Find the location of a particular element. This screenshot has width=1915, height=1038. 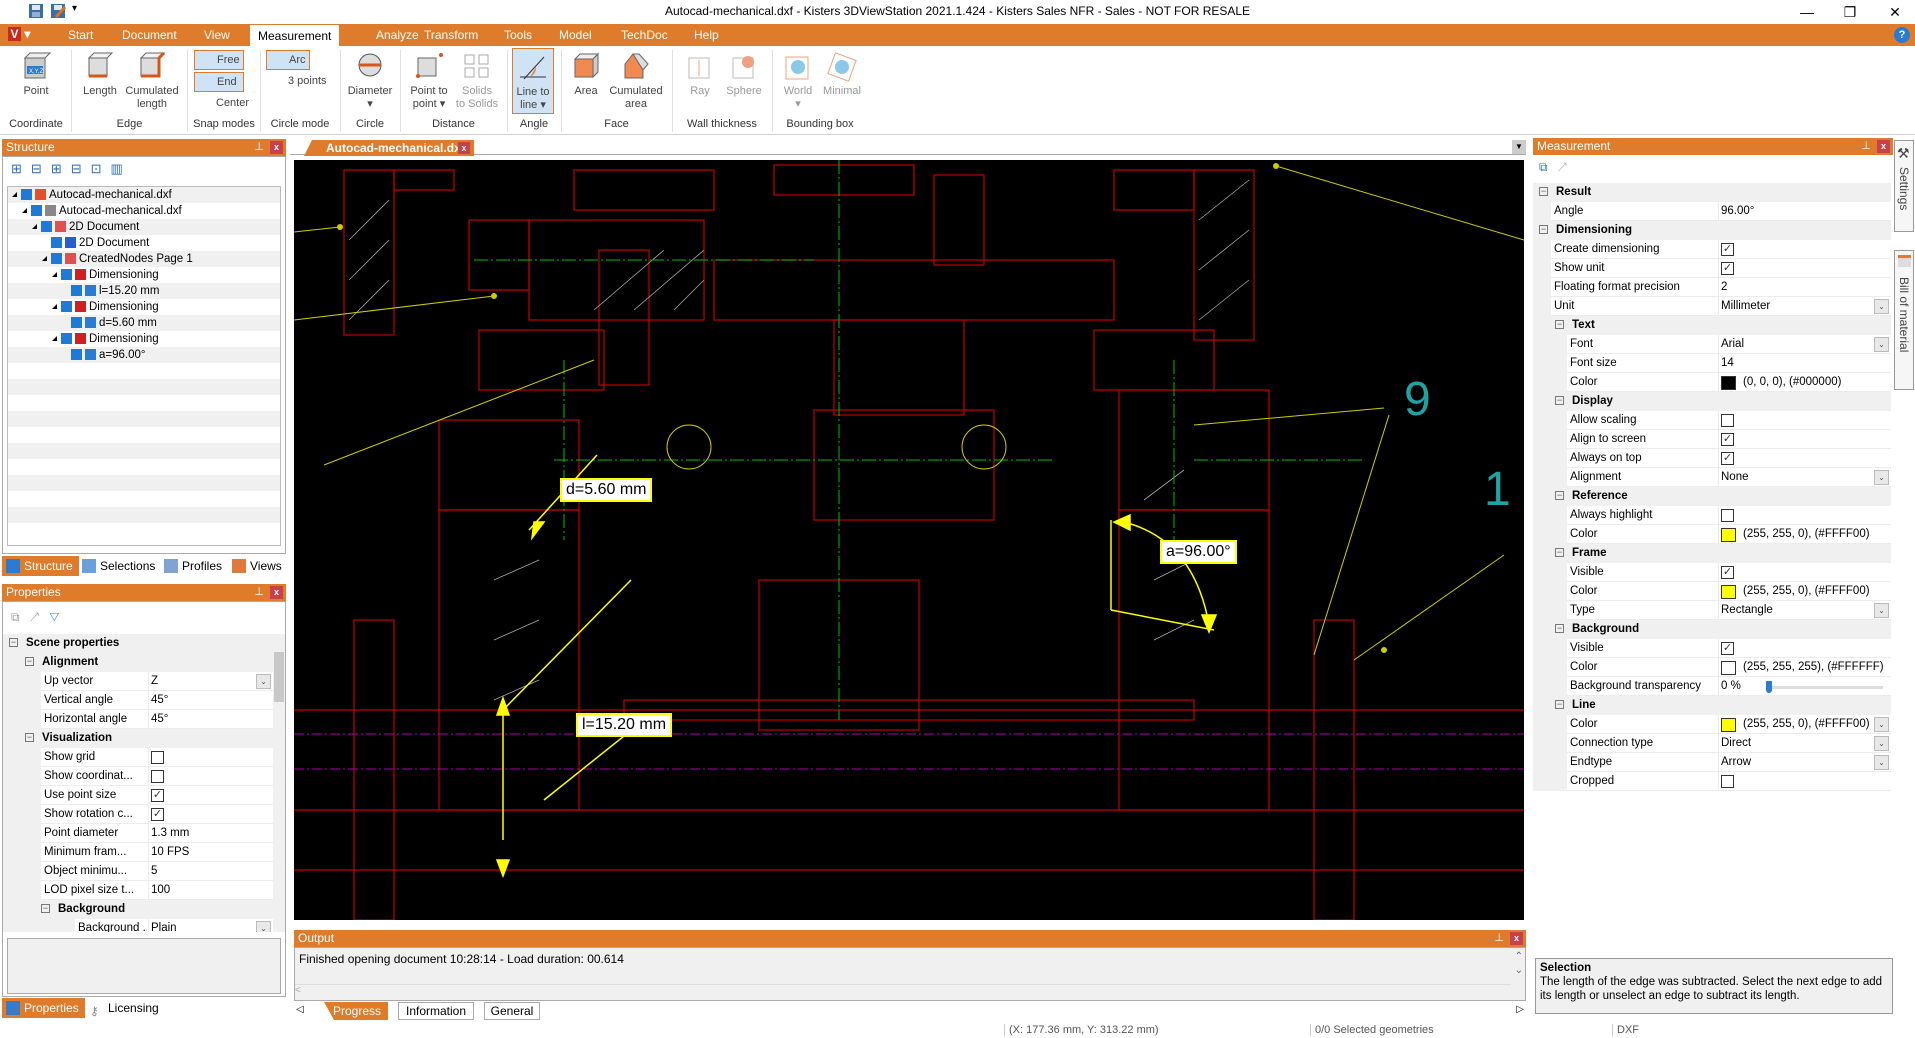

property-value: 5 is located at coordinates (154, 871).